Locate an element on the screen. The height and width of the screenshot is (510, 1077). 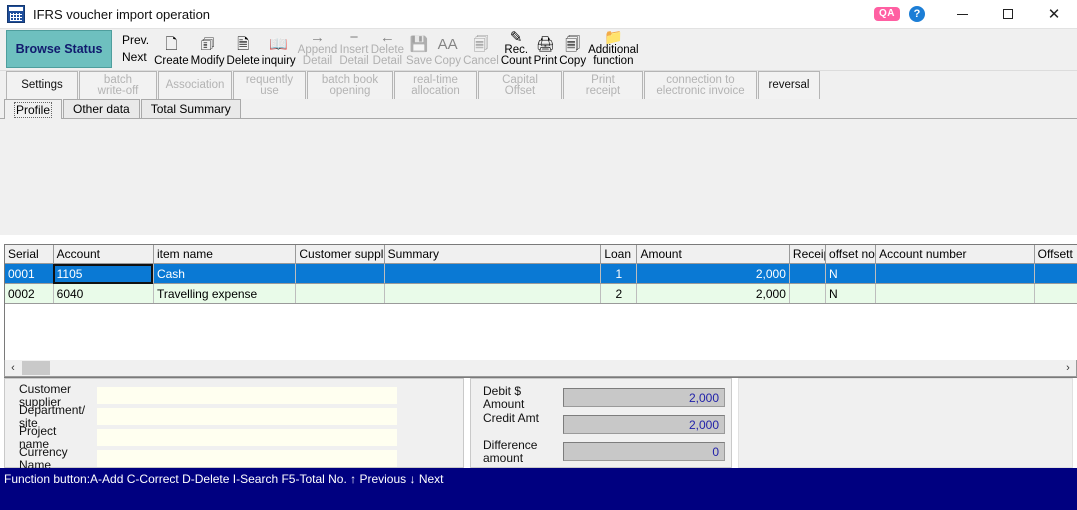
minimize-button is located at coordinates (962, 14).